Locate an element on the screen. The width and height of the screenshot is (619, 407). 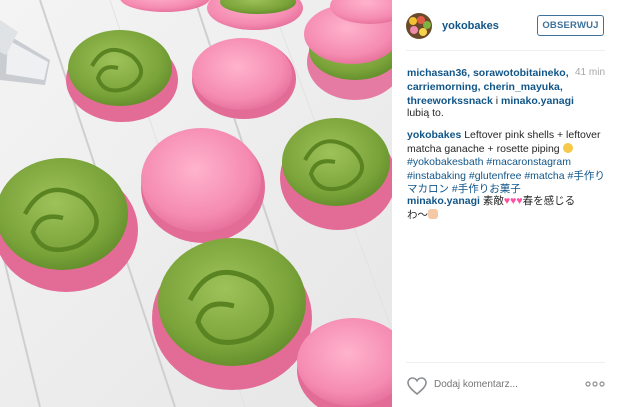
smiling-face-icon is located at coordinates (567, 147).